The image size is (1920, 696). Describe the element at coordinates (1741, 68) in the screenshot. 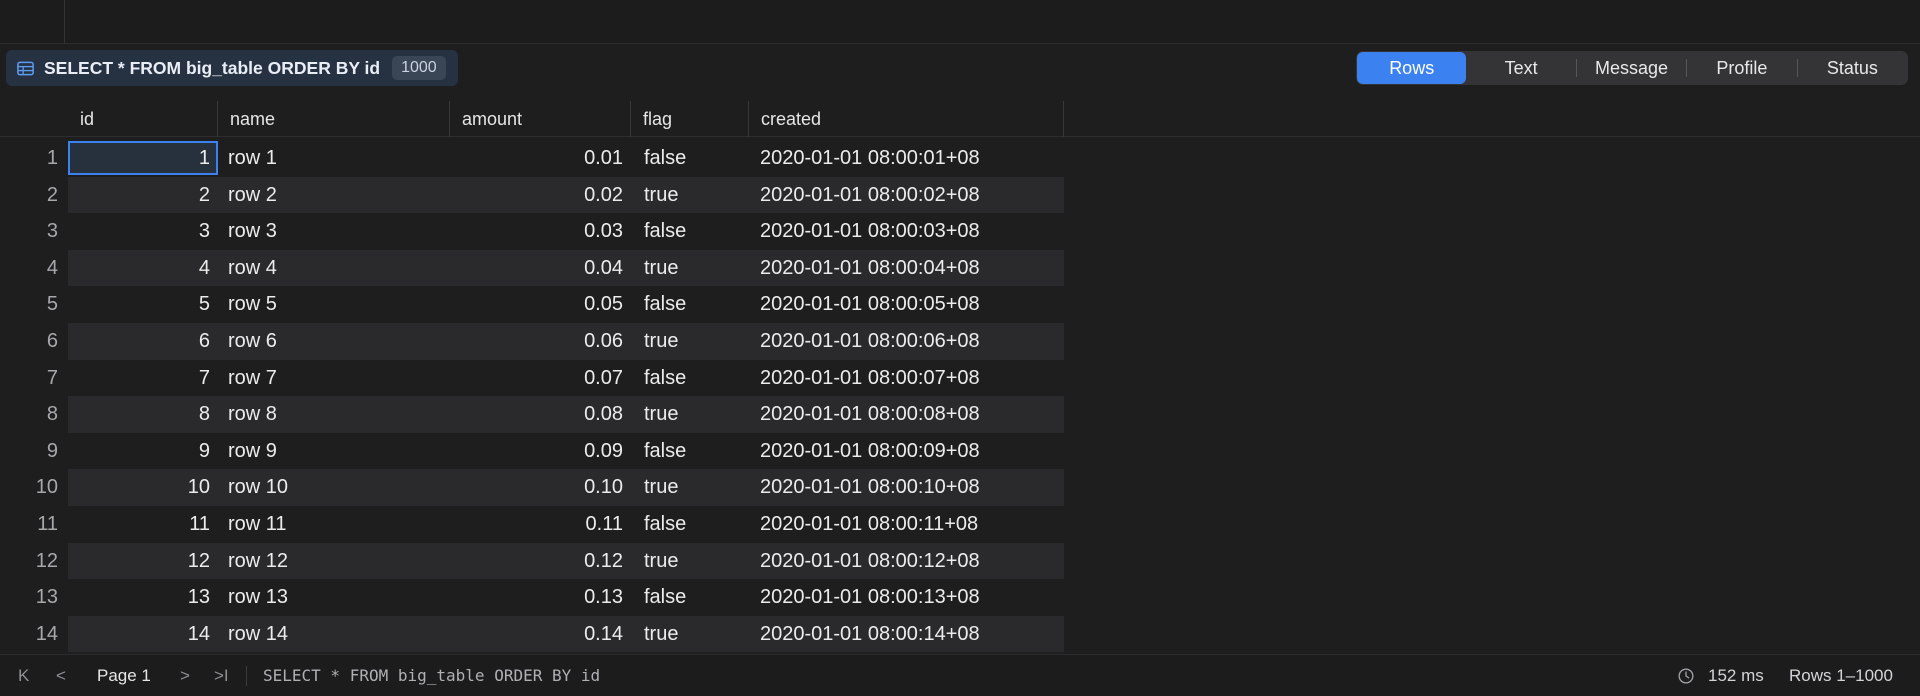

I see `tab-profile: Profile` at that location.